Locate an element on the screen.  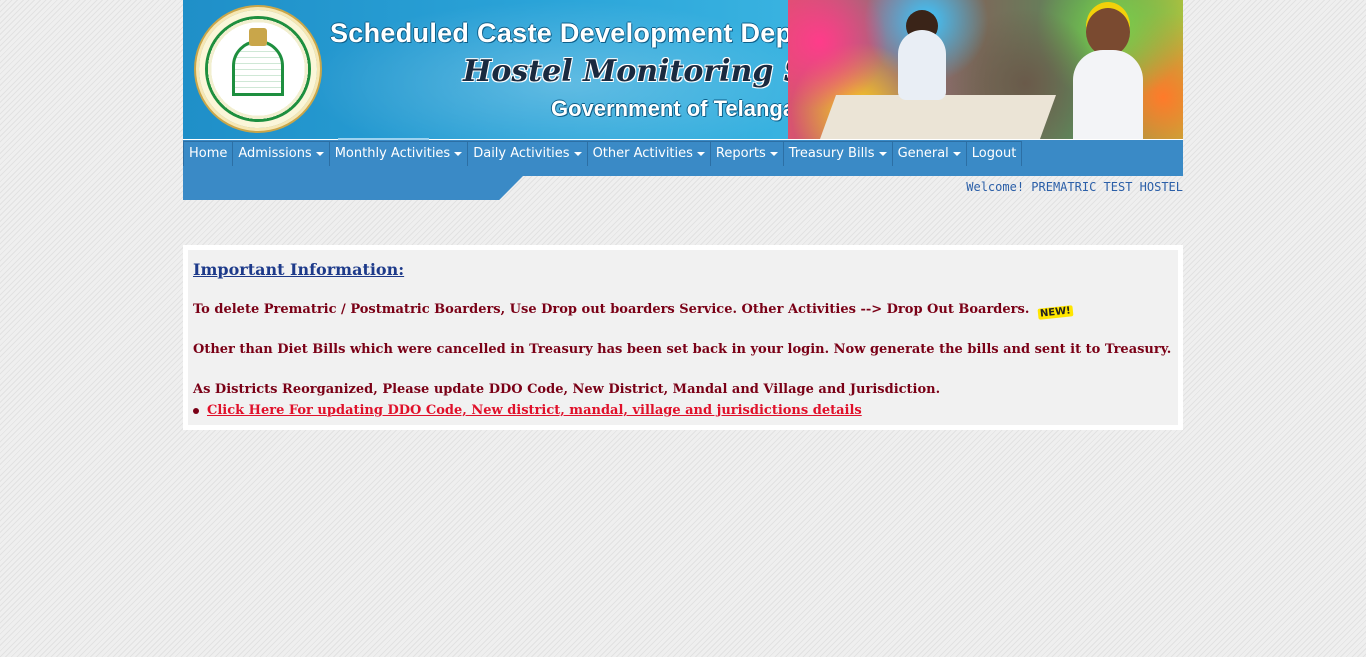
nav-item-other-activities: Other Activities is located at coordinates (649, 154).